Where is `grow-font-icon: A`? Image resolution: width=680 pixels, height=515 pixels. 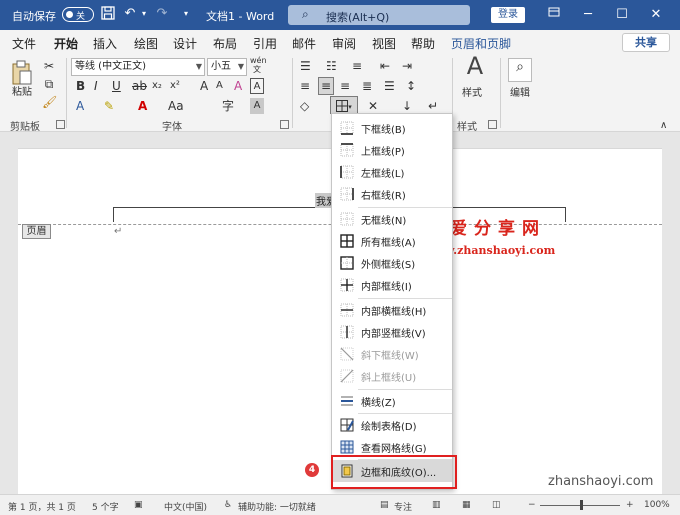
grow-font-icon: A is located at coordinates (204, 86).